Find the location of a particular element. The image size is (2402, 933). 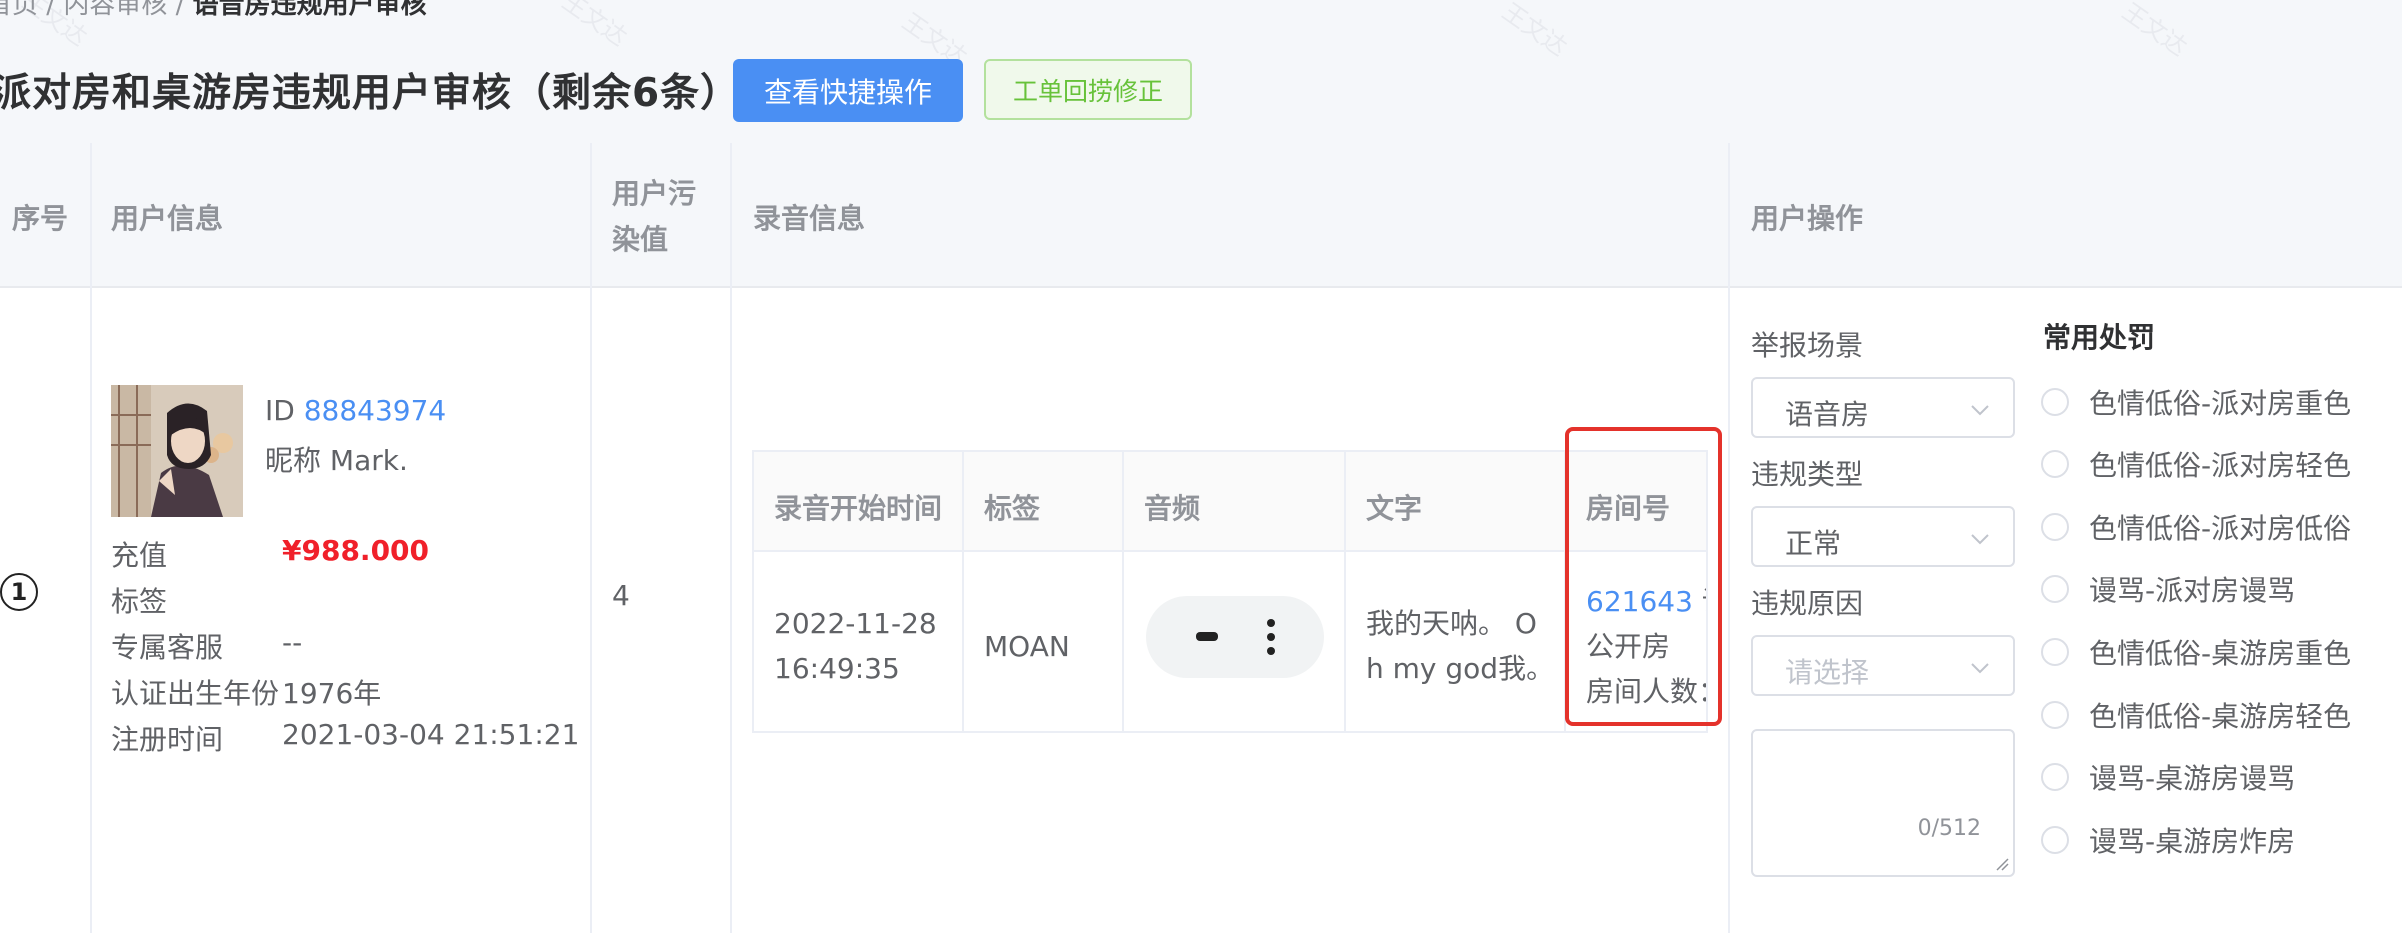

start-date: 2022-11-28 is located at coordinates (855, 623).